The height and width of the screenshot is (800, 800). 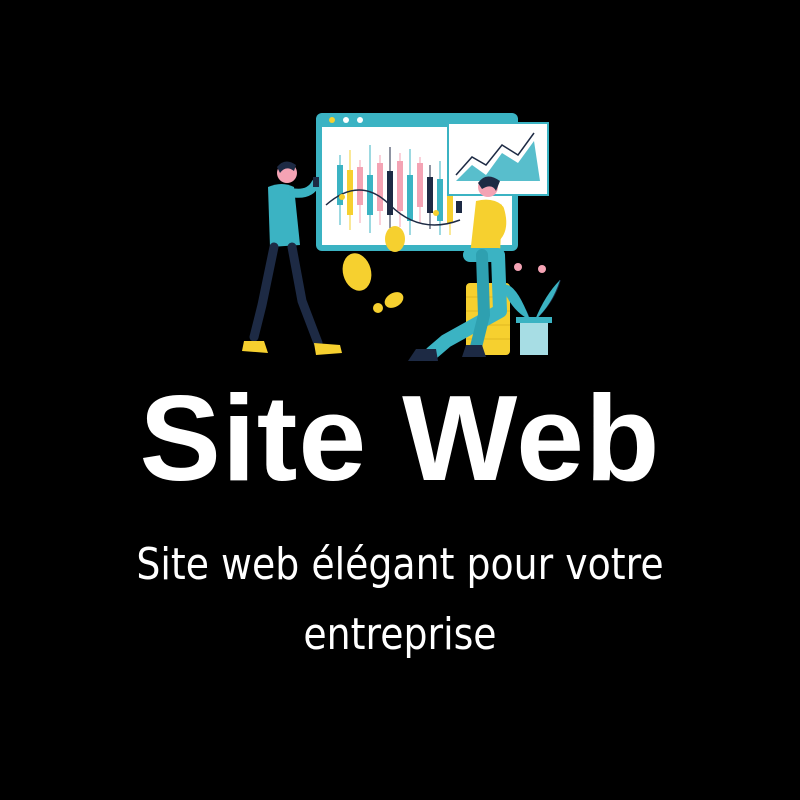 What do you see at coordinates (400, 237) in the screenshot?
I see `business-people-chart-illustration` at bounding box center [400, 237].